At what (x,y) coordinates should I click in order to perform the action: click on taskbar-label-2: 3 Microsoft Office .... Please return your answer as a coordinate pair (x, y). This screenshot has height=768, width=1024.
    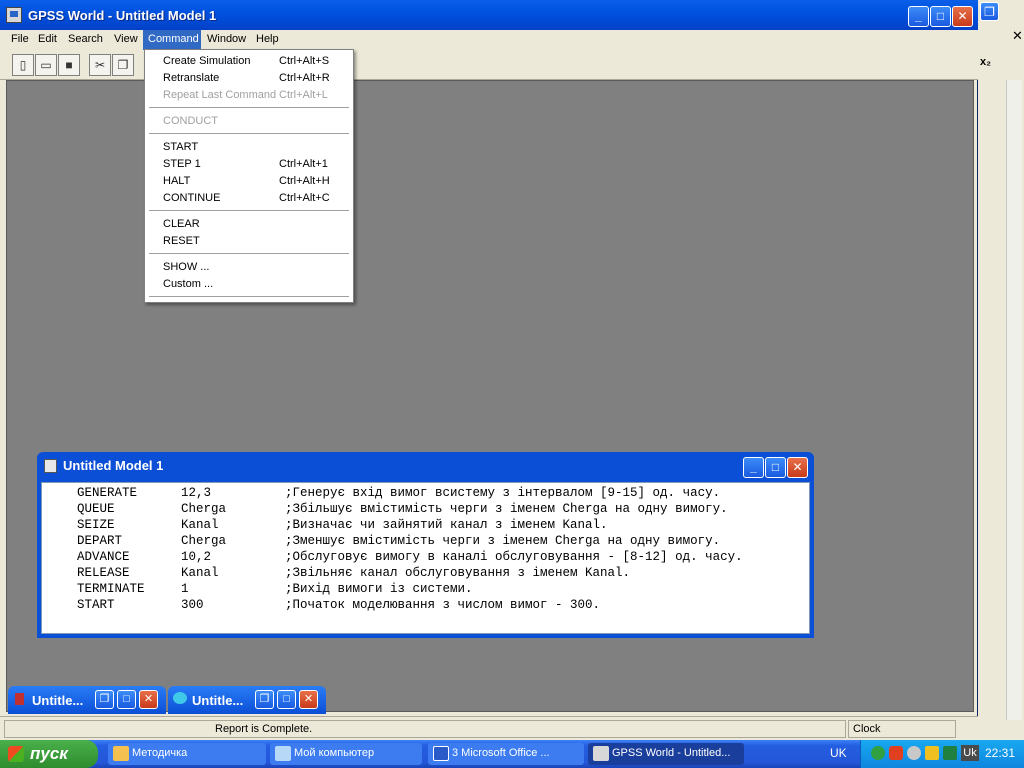
    Looking at the image, I should click on (501, 753).